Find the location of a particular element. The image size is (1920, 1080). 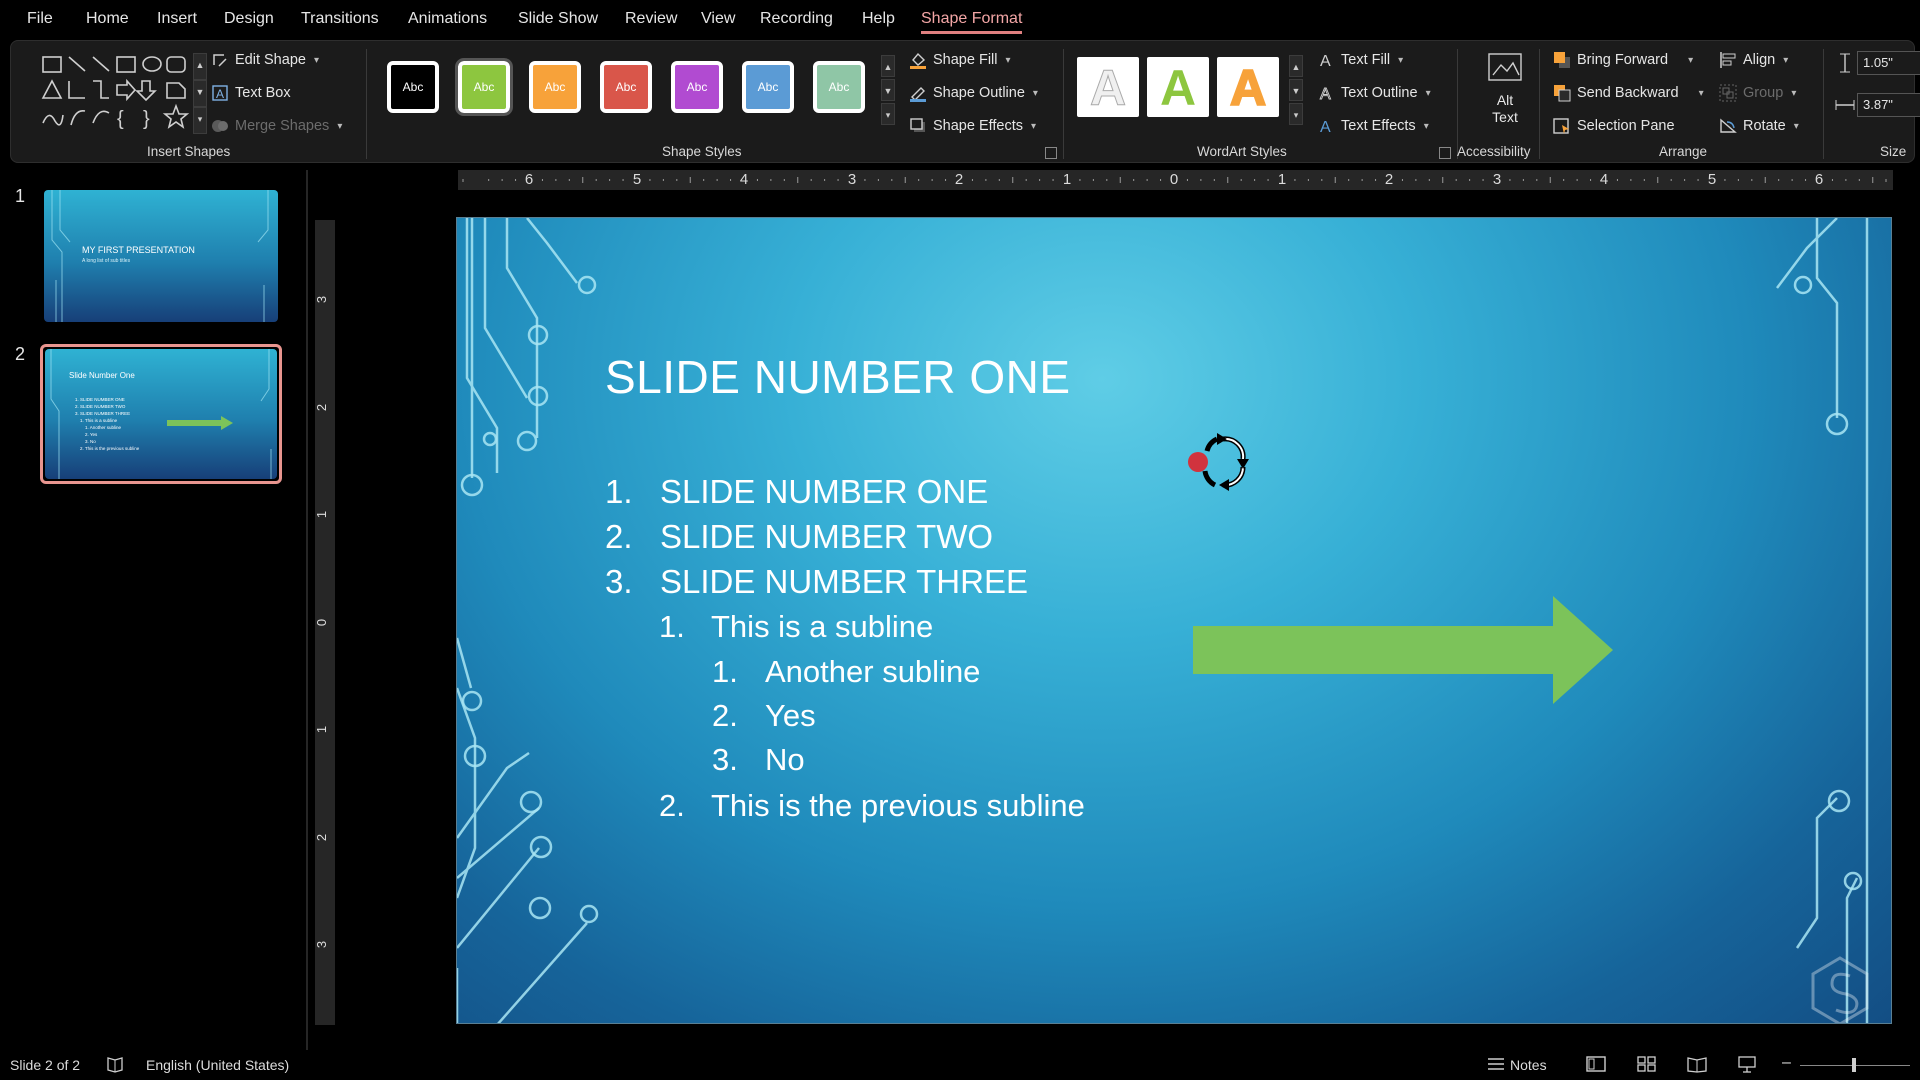

text-box-button: A Text Box is located at coordinates (251, 93).